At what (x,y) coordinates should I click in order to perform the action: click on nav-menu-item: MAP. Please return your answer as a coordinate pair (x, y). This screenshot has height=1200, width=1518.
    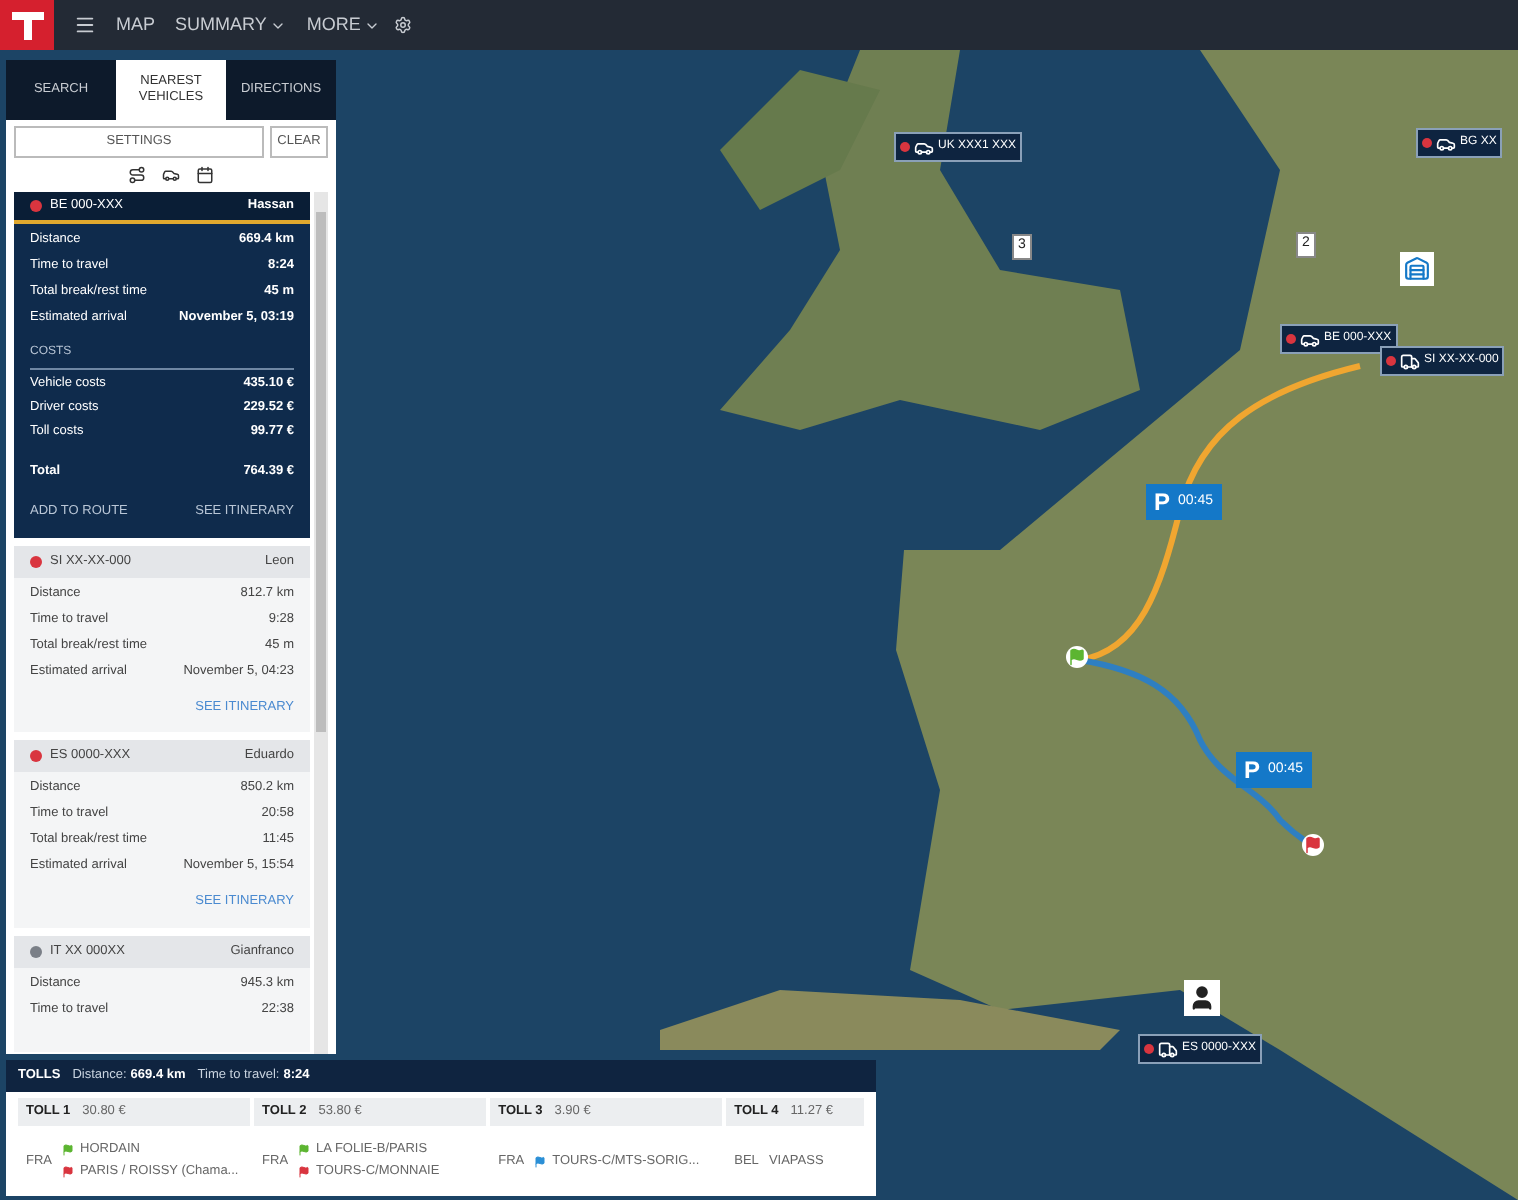
    Looking at the image, I should click on (136, 25).